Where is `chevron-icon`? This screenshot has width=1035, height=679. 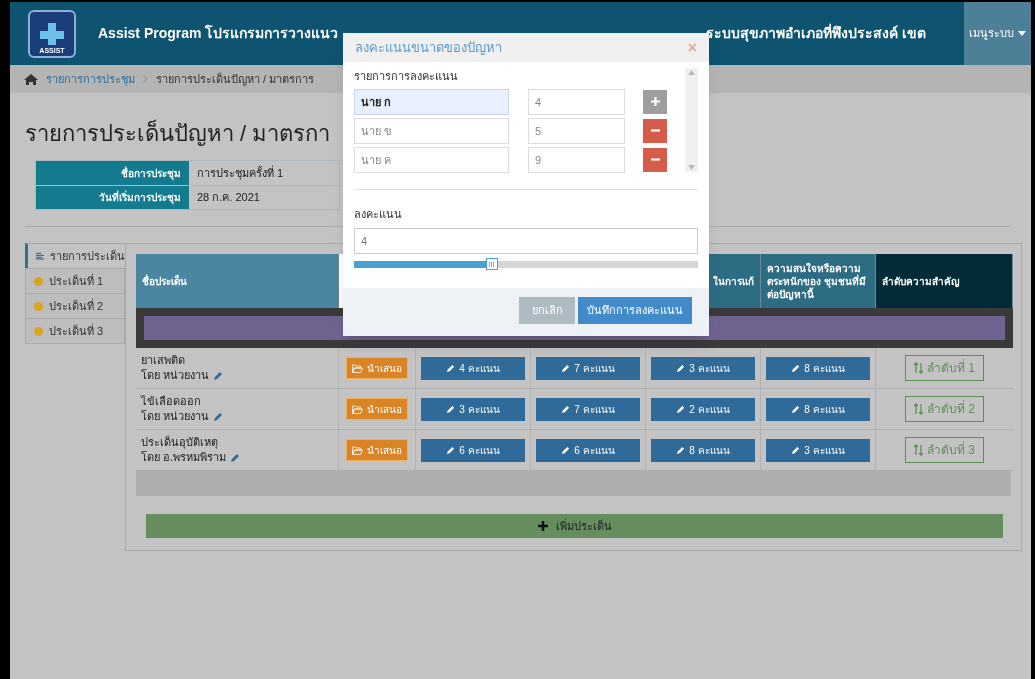 chevron-icon is located at coordinates (145, 79).